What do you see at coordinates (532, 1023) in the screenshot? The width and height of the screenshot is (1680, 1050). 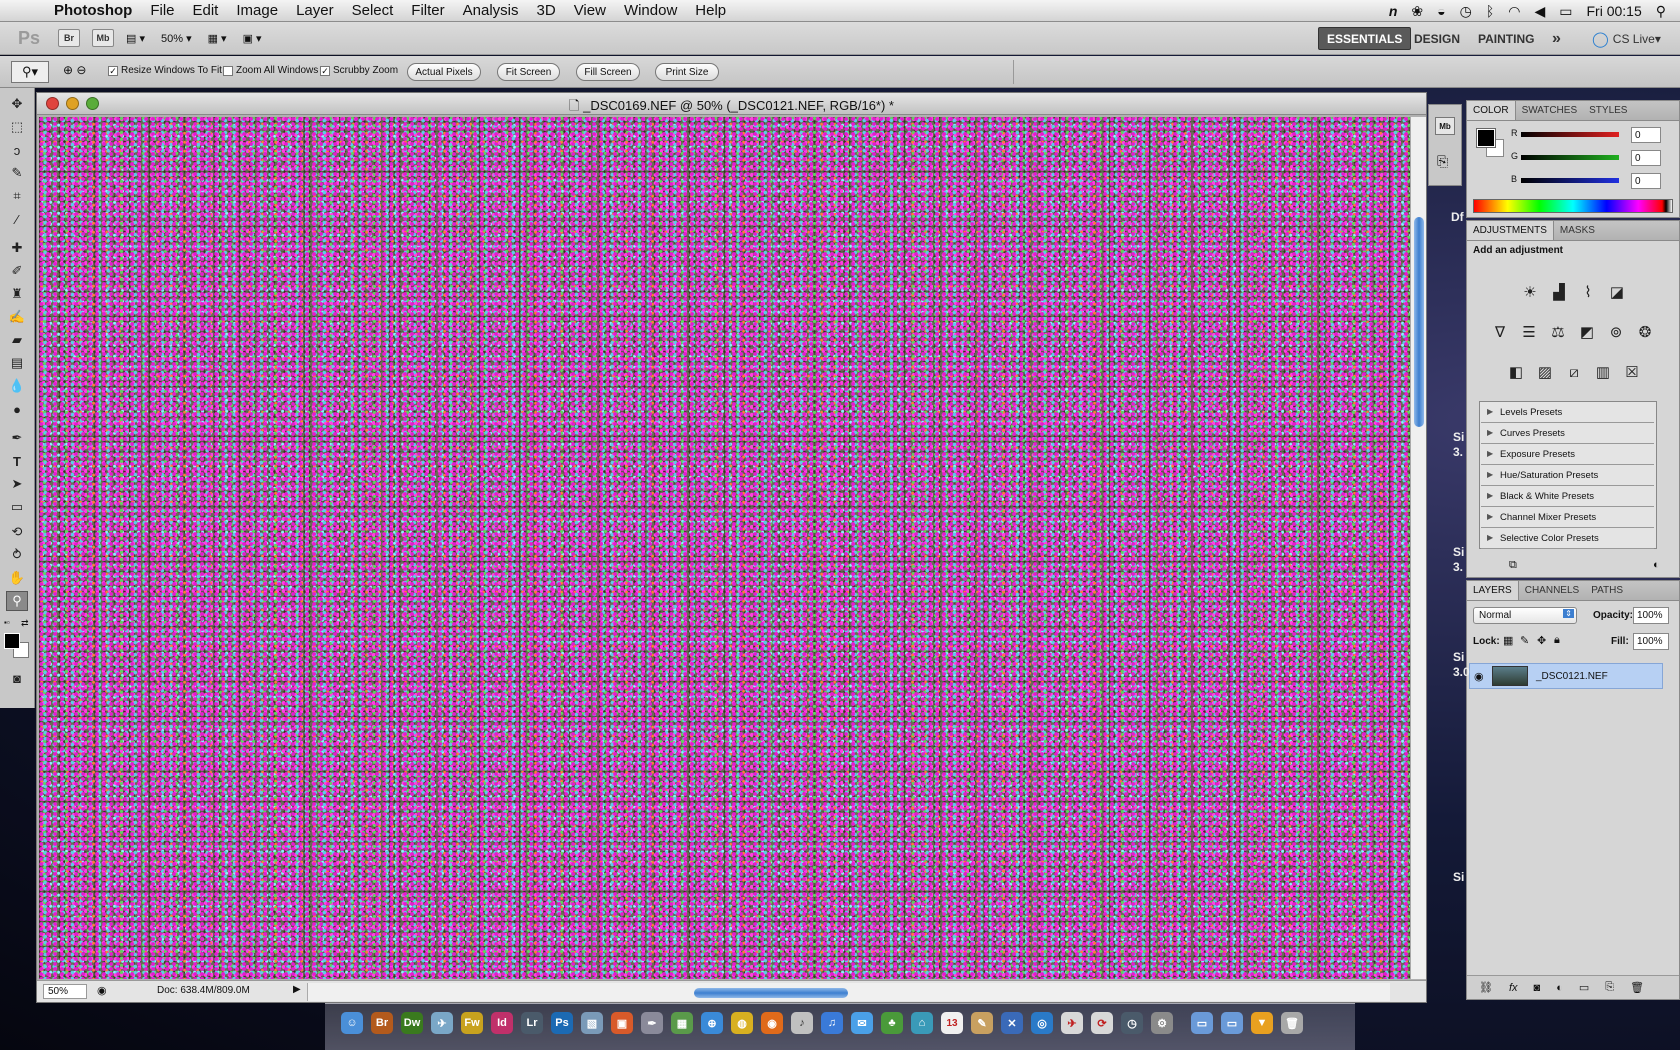 I see `dock-app-lightroom: Lr` at bounding box center [532, 1023].